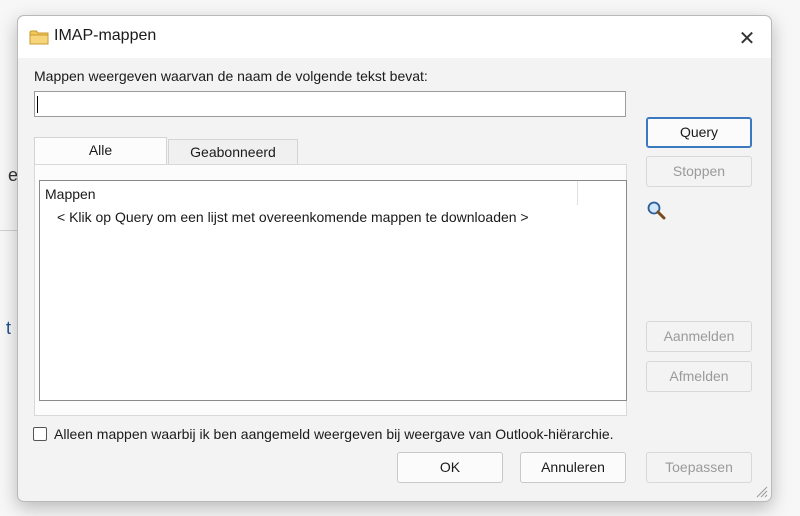 The height and width of the screenshot is (516, 800). I want to click on folder-icon, so click(39, 37).